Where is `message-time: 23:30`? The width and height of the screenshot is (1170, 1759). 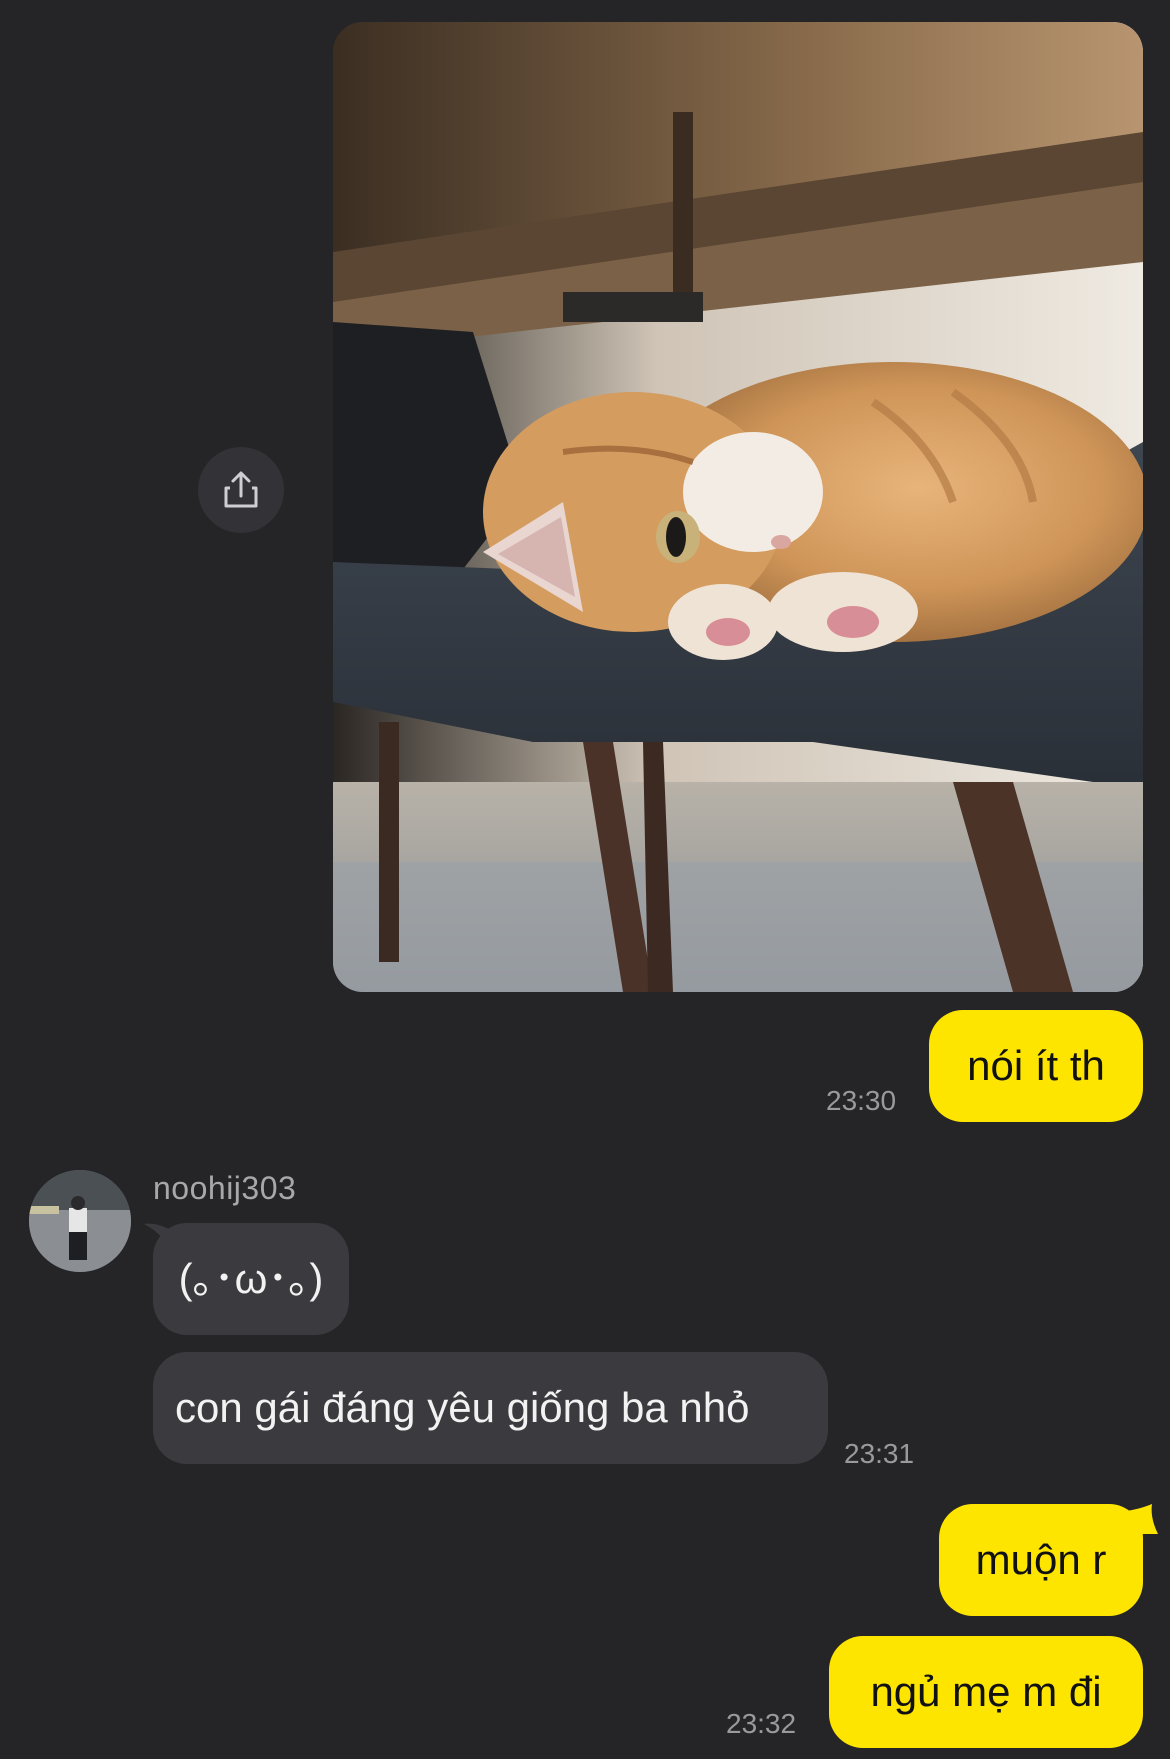
message-time: 23:30 is located at coordinates (861, 1100).